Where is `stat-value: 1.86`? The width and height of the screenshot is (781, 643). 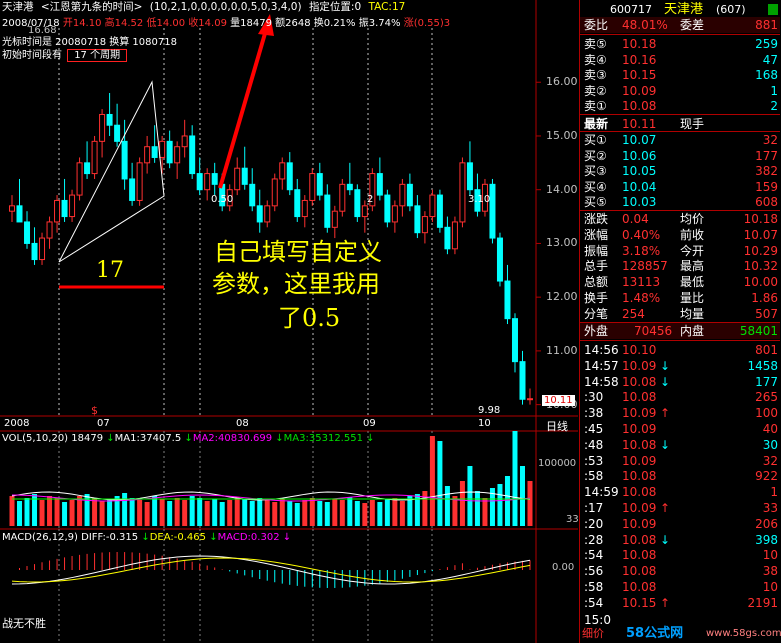
stat-value: 1.86 is located at coordinates (764, 298).